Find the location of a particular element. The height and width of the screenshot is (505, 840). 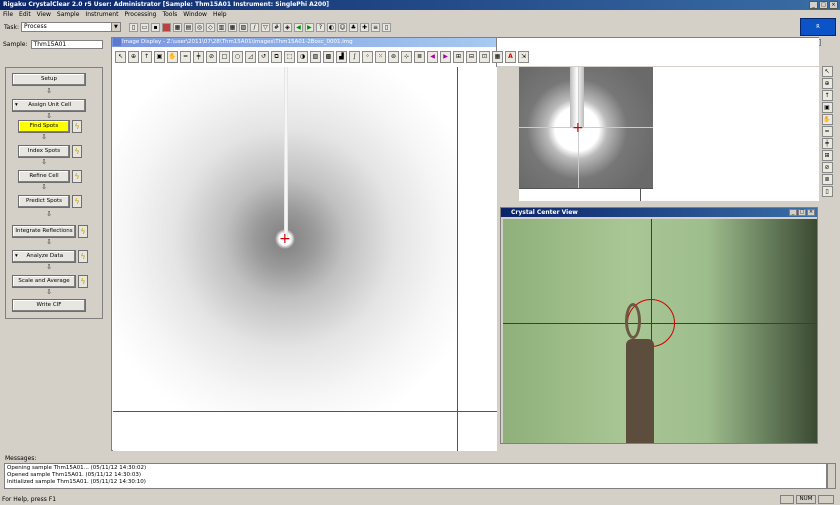

menu-instrument: Instrument is located at coordinates (101, 14).